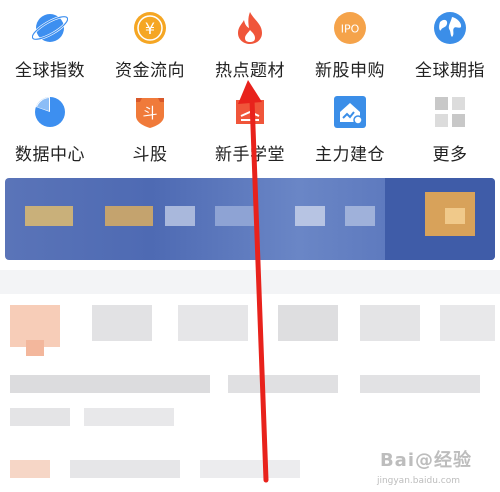 Image resolution: width=500 pixels, height=492 pixels. I want to click on ipo-icon: IPO, so click(350, 28).